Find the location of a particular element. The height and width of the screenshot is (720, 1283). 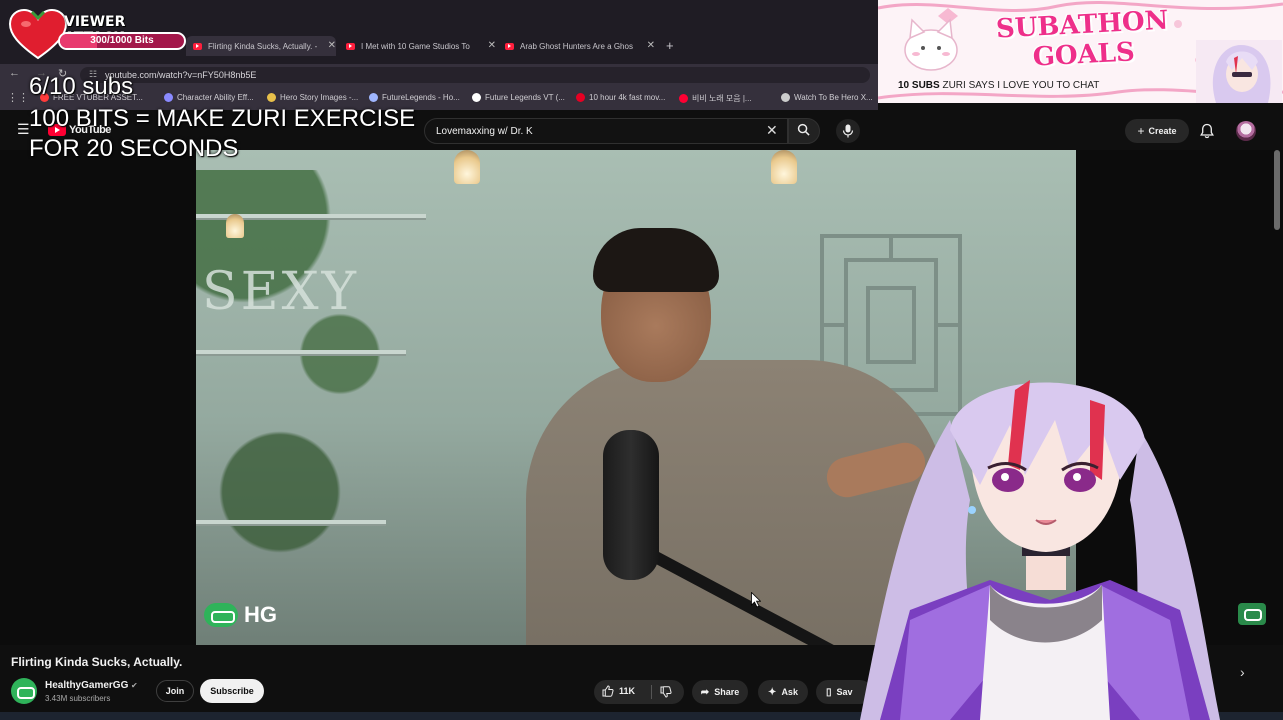

save-icon: ▯ is located at coordinates (829, 692).